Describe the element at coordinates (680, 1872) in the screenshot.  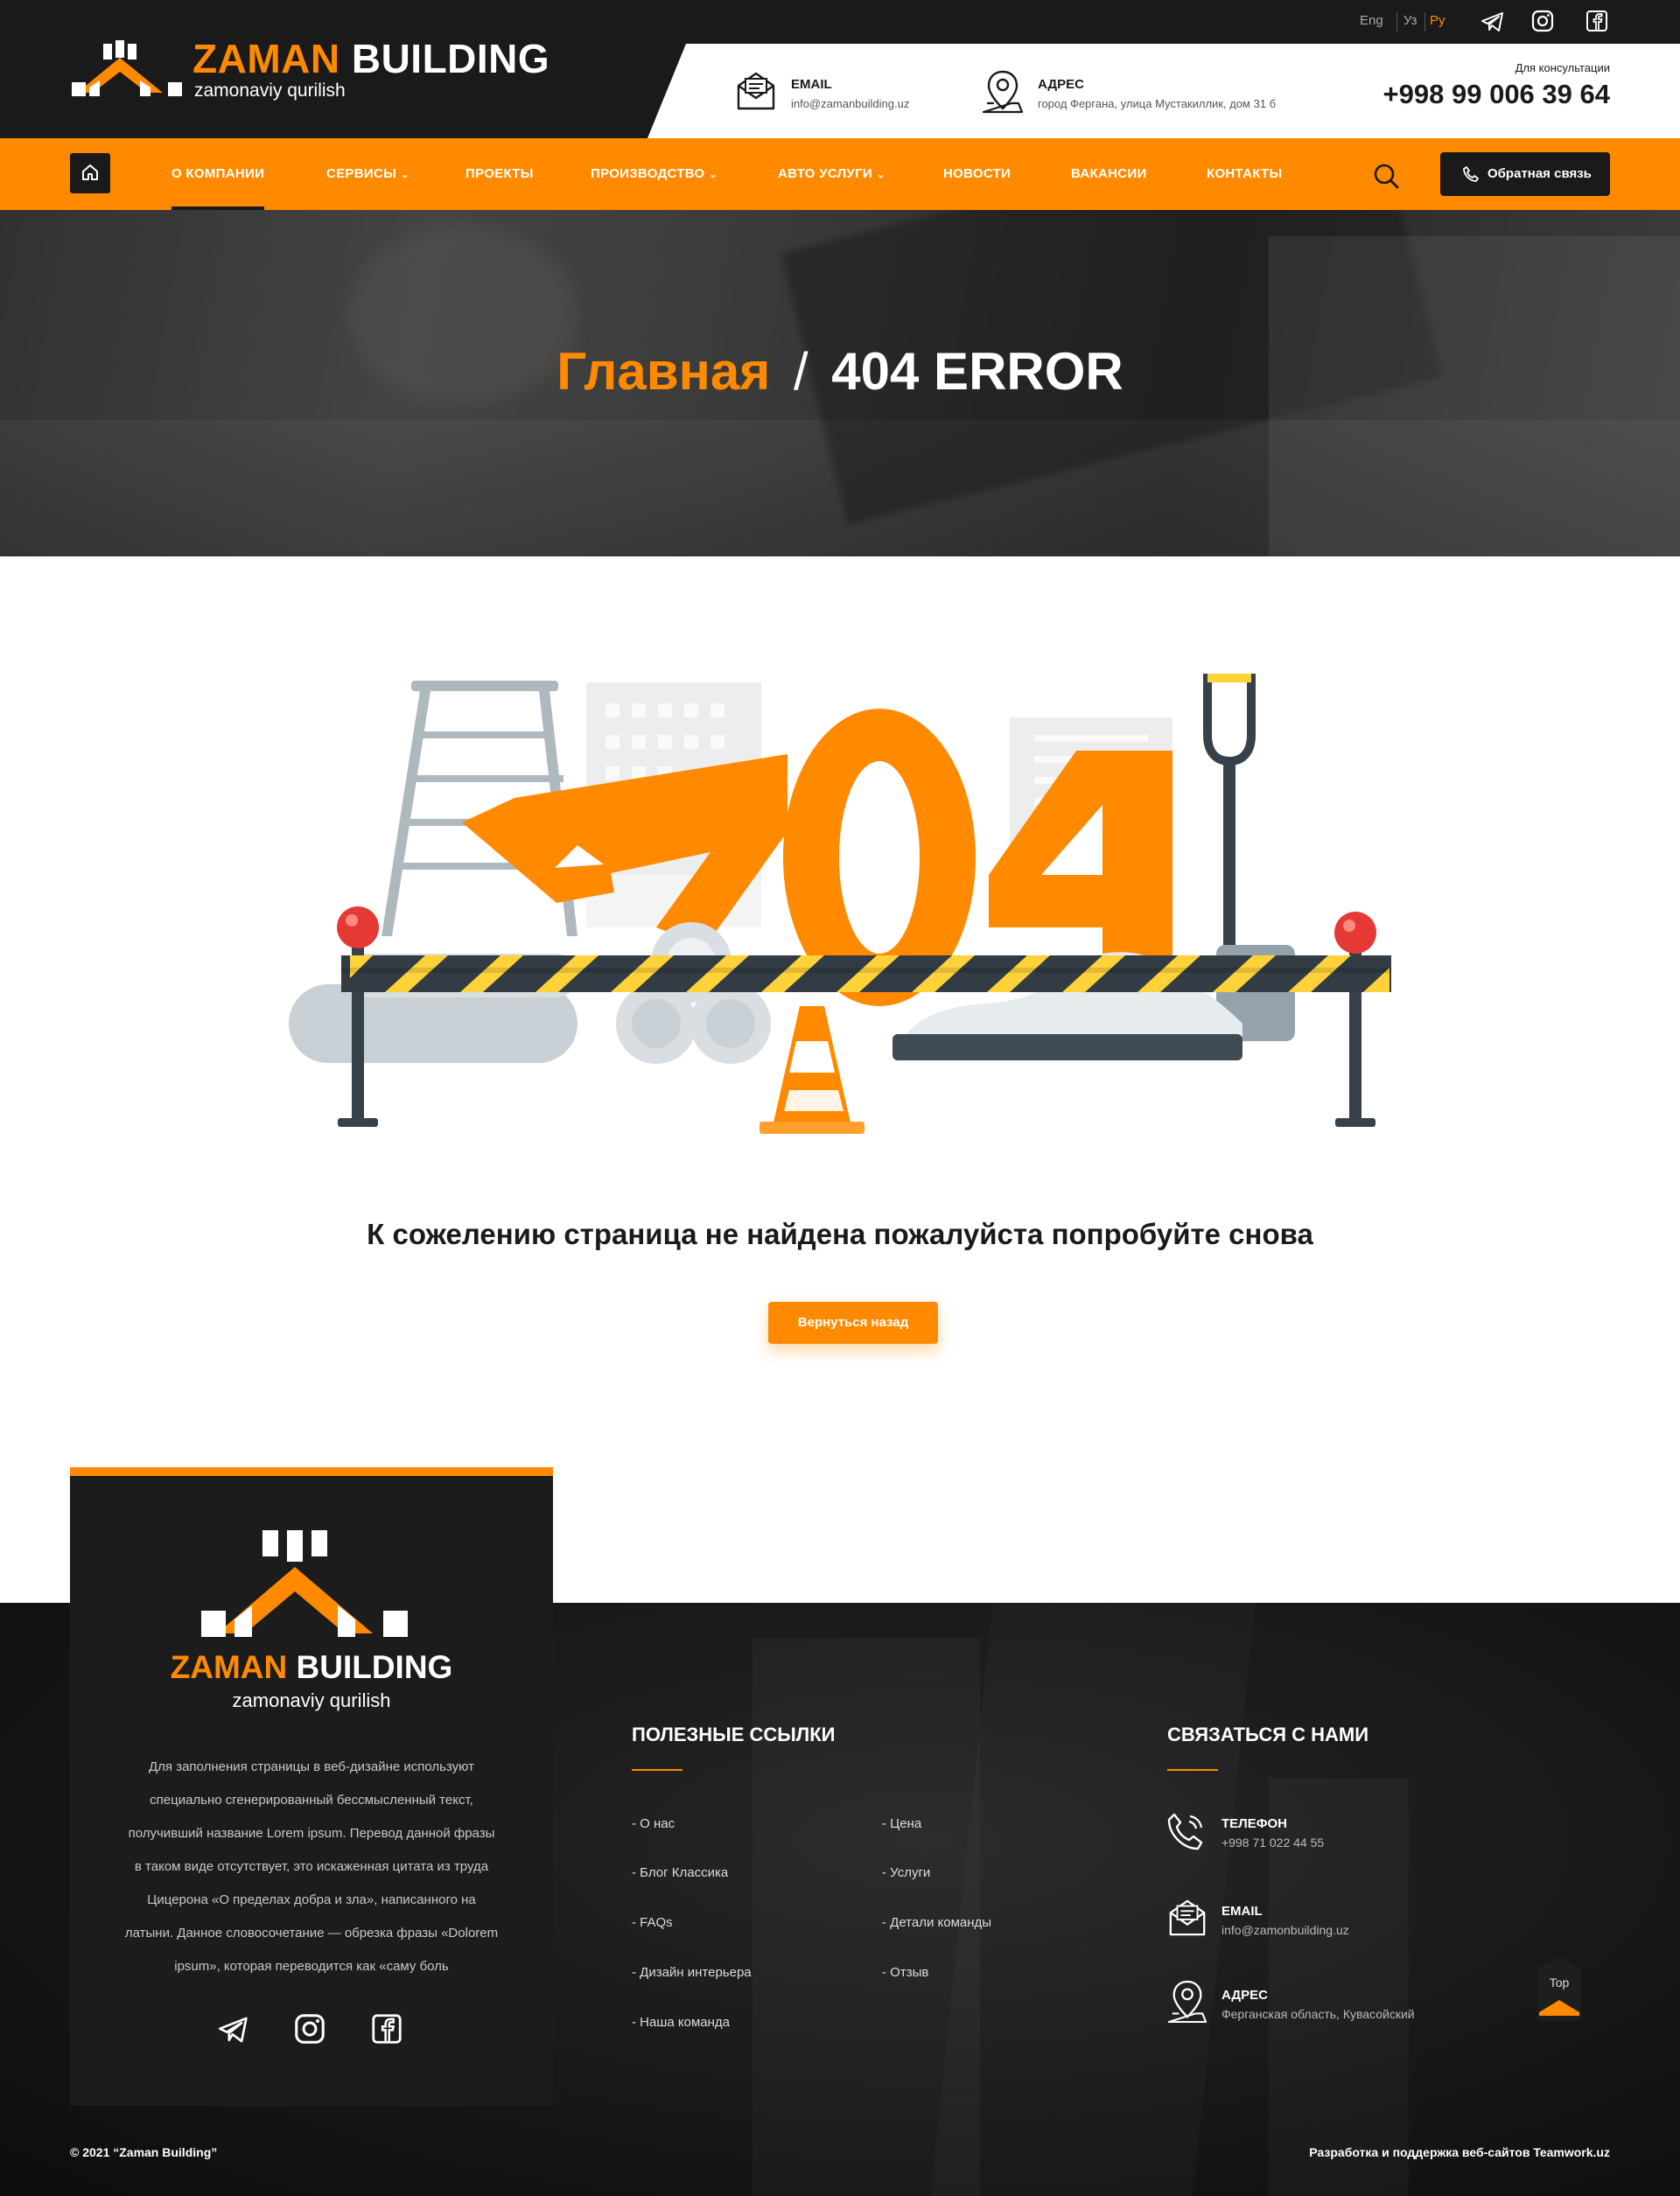
I see `footer-link: - Блог Классика` at that location.